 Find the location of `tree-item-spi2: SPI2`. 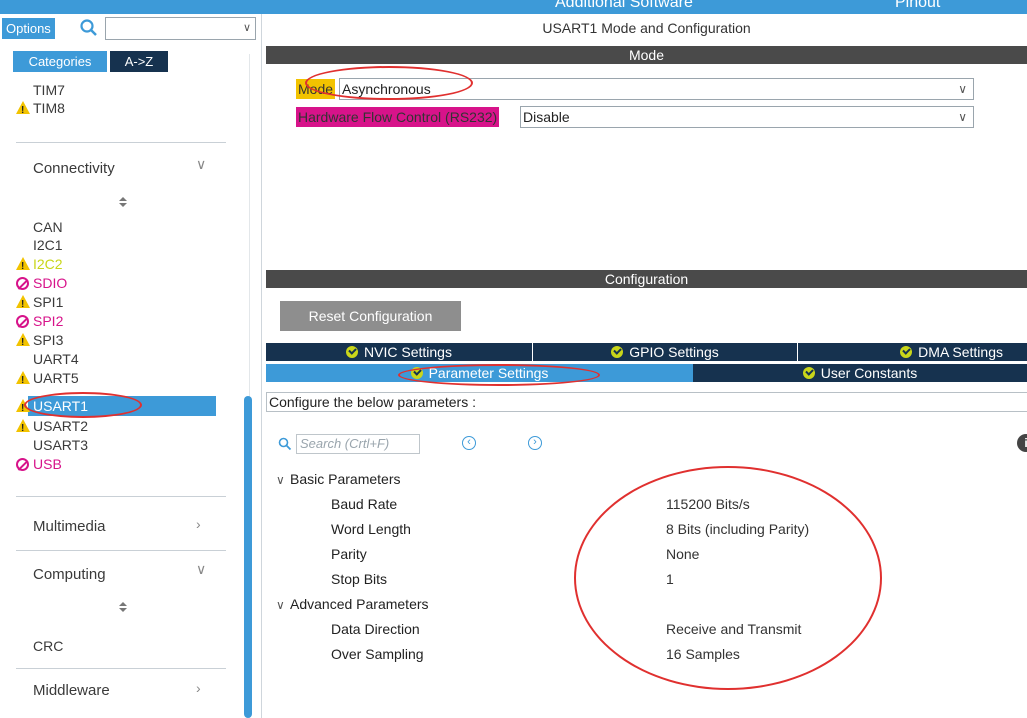

tree-item-spi2: SPI2 is located at coordinates (40, 321).